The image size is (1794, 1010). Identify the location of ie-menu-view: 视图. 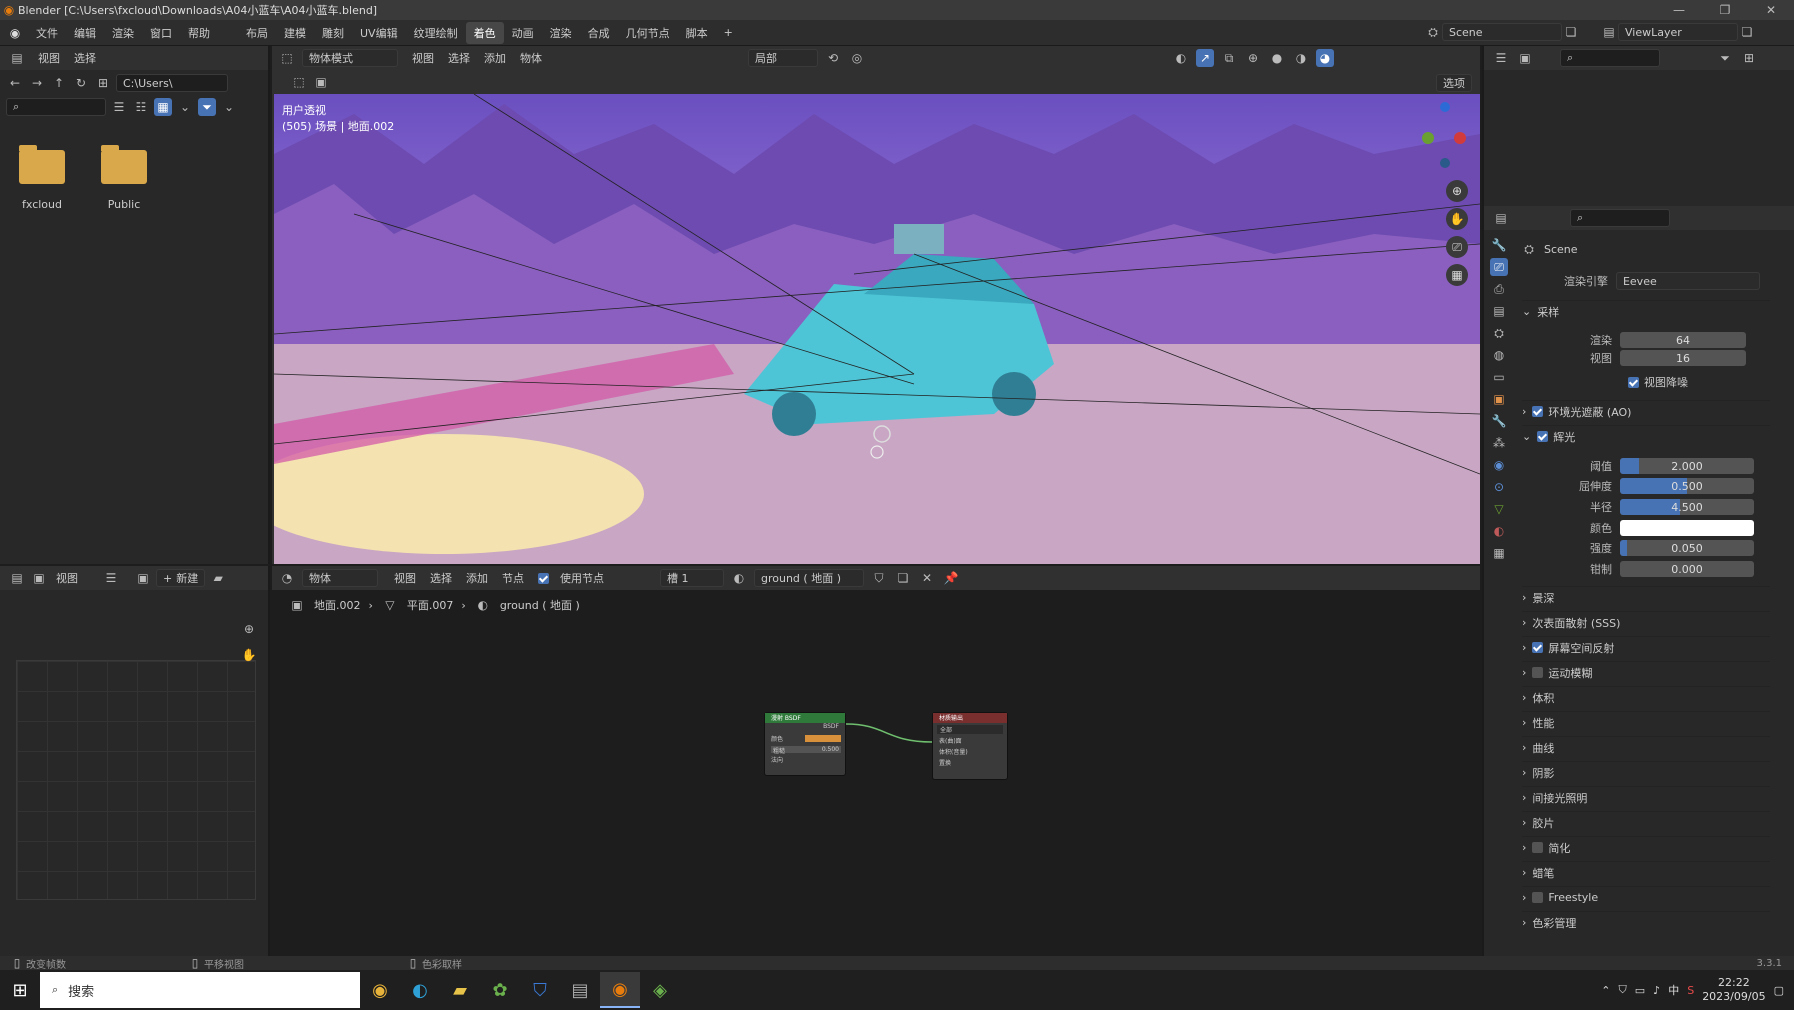
(67, 578).